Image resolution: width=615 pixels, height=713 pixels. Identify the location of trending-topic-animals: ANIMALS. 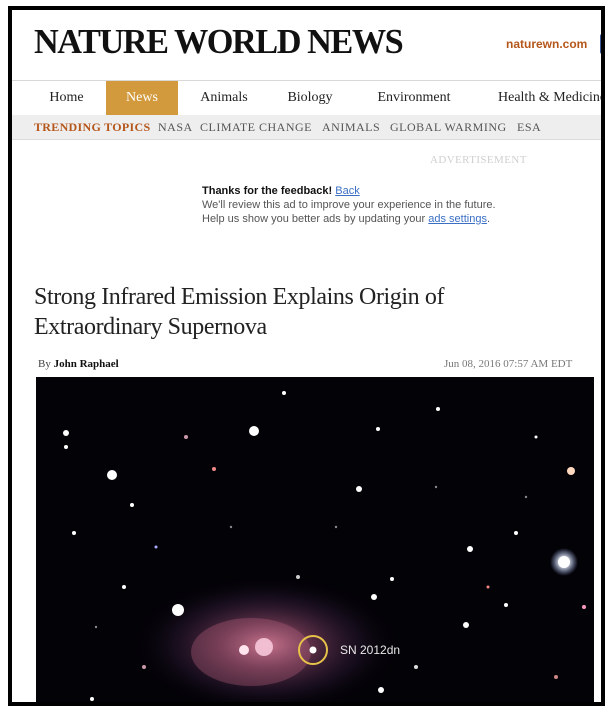
(351, 127).